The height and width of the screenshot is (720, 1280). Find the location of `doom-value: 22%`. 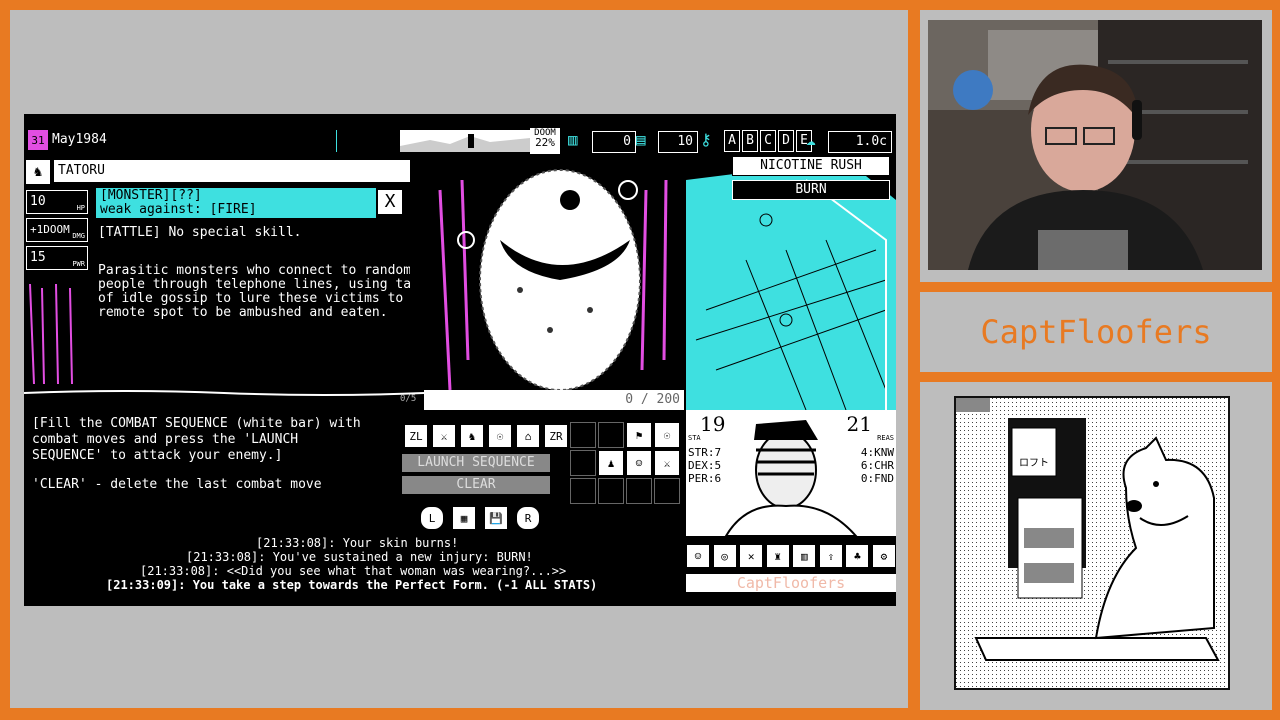

doom-value: 22% is located at coordinates (545, 142).